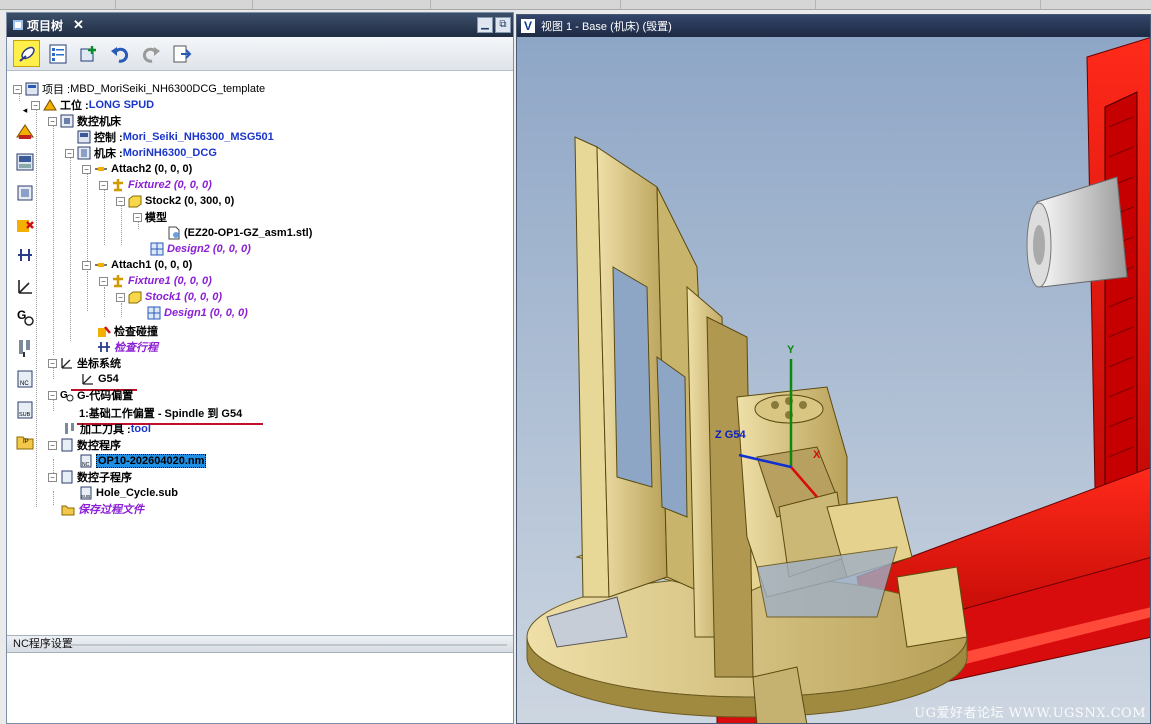 The width and height of the screenshot is (1151, 724). Describe the element at coordinates (78, 25) in the screenshot. I see `close-icon: ✕` at that location.